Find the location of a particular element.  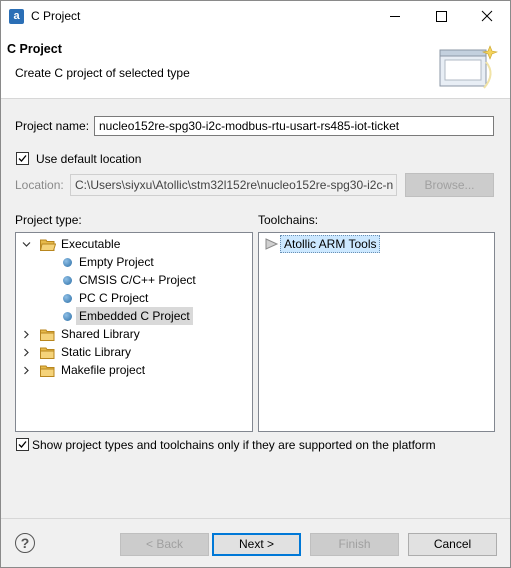

next-button: Next > is located at coordinates (256, 544).